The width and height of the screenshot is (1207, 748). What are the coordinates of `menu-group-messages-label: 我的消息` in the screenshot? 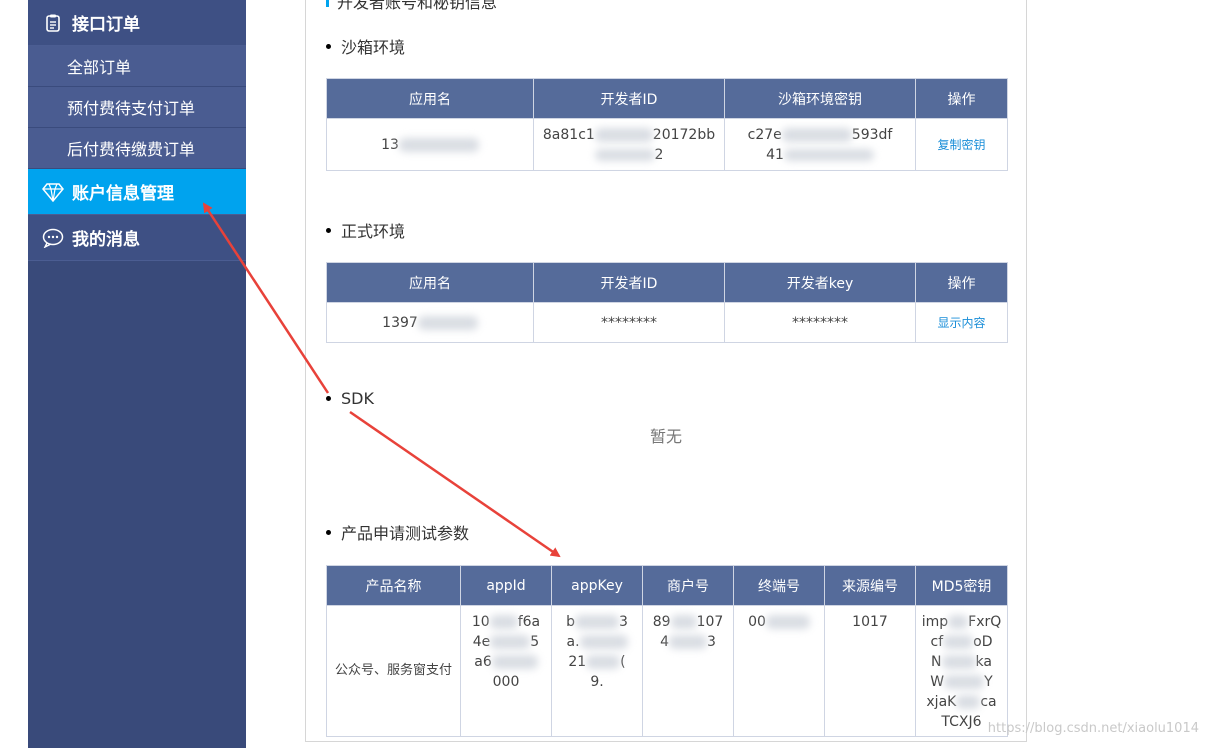 It's located at (106, 240).